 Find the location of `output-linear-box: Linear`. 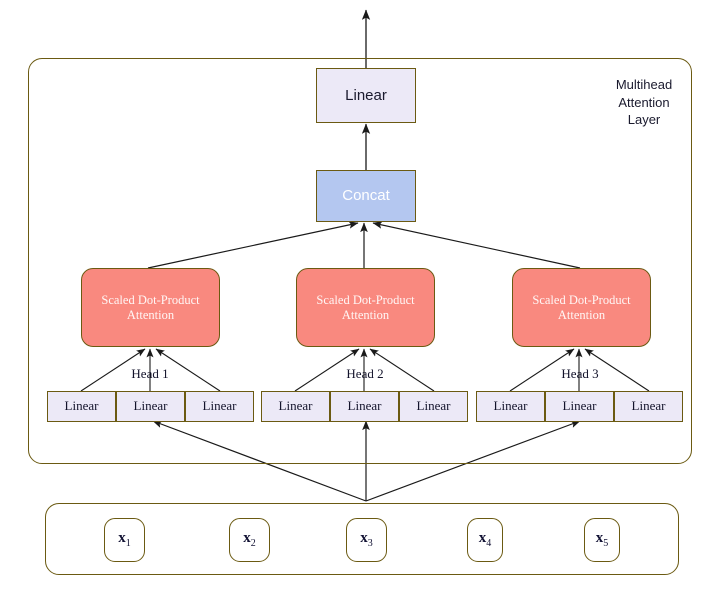

output-linear-box: Linear is located at coordinates (366, 95).